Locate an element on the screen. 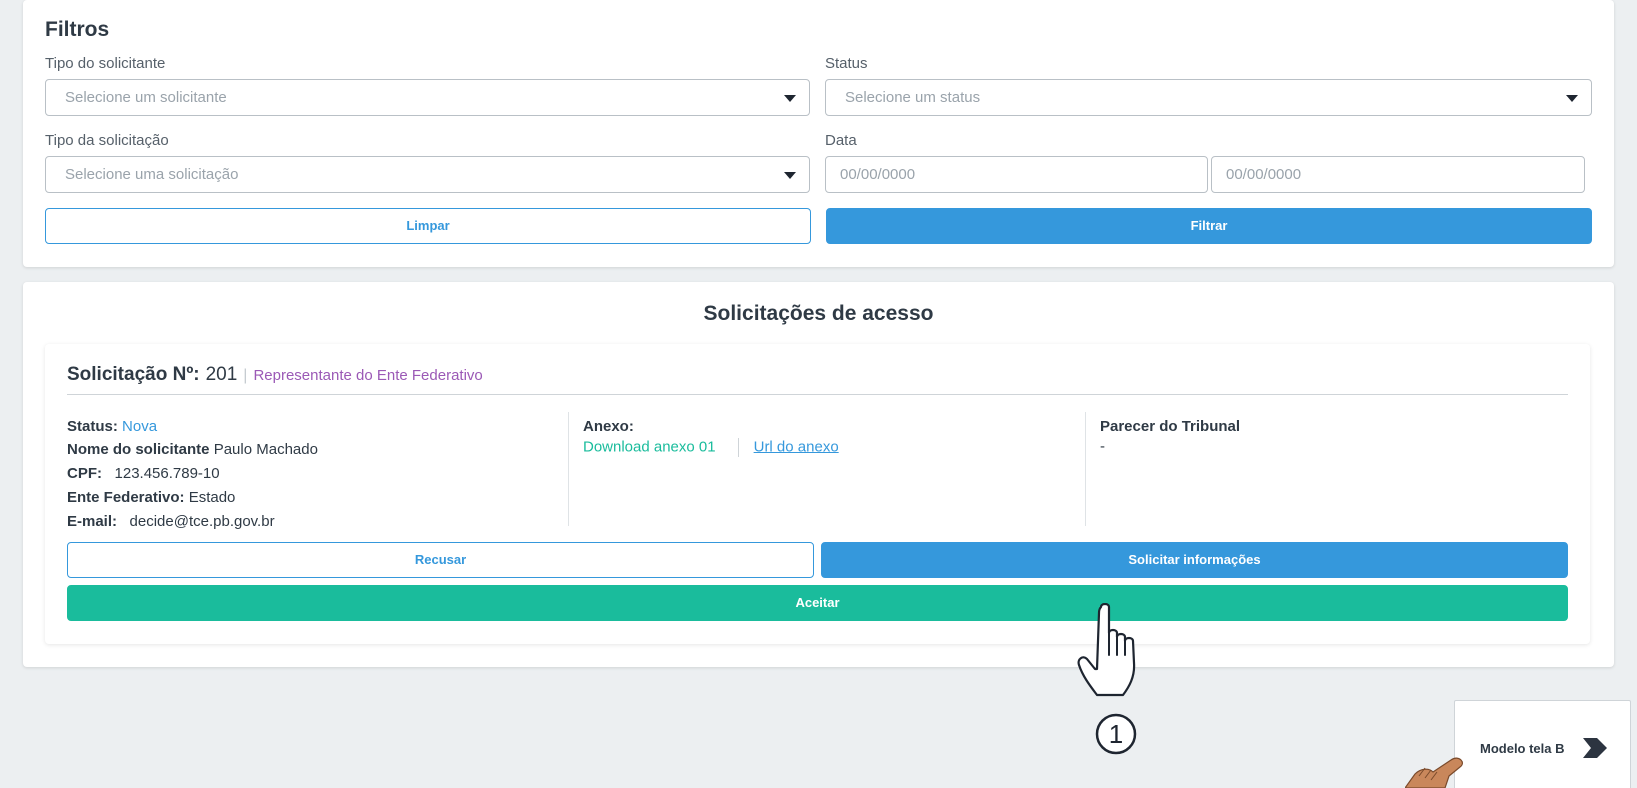 The image size is (1637, 788). clear-button: Limpar is located at coordinates (428, 226).